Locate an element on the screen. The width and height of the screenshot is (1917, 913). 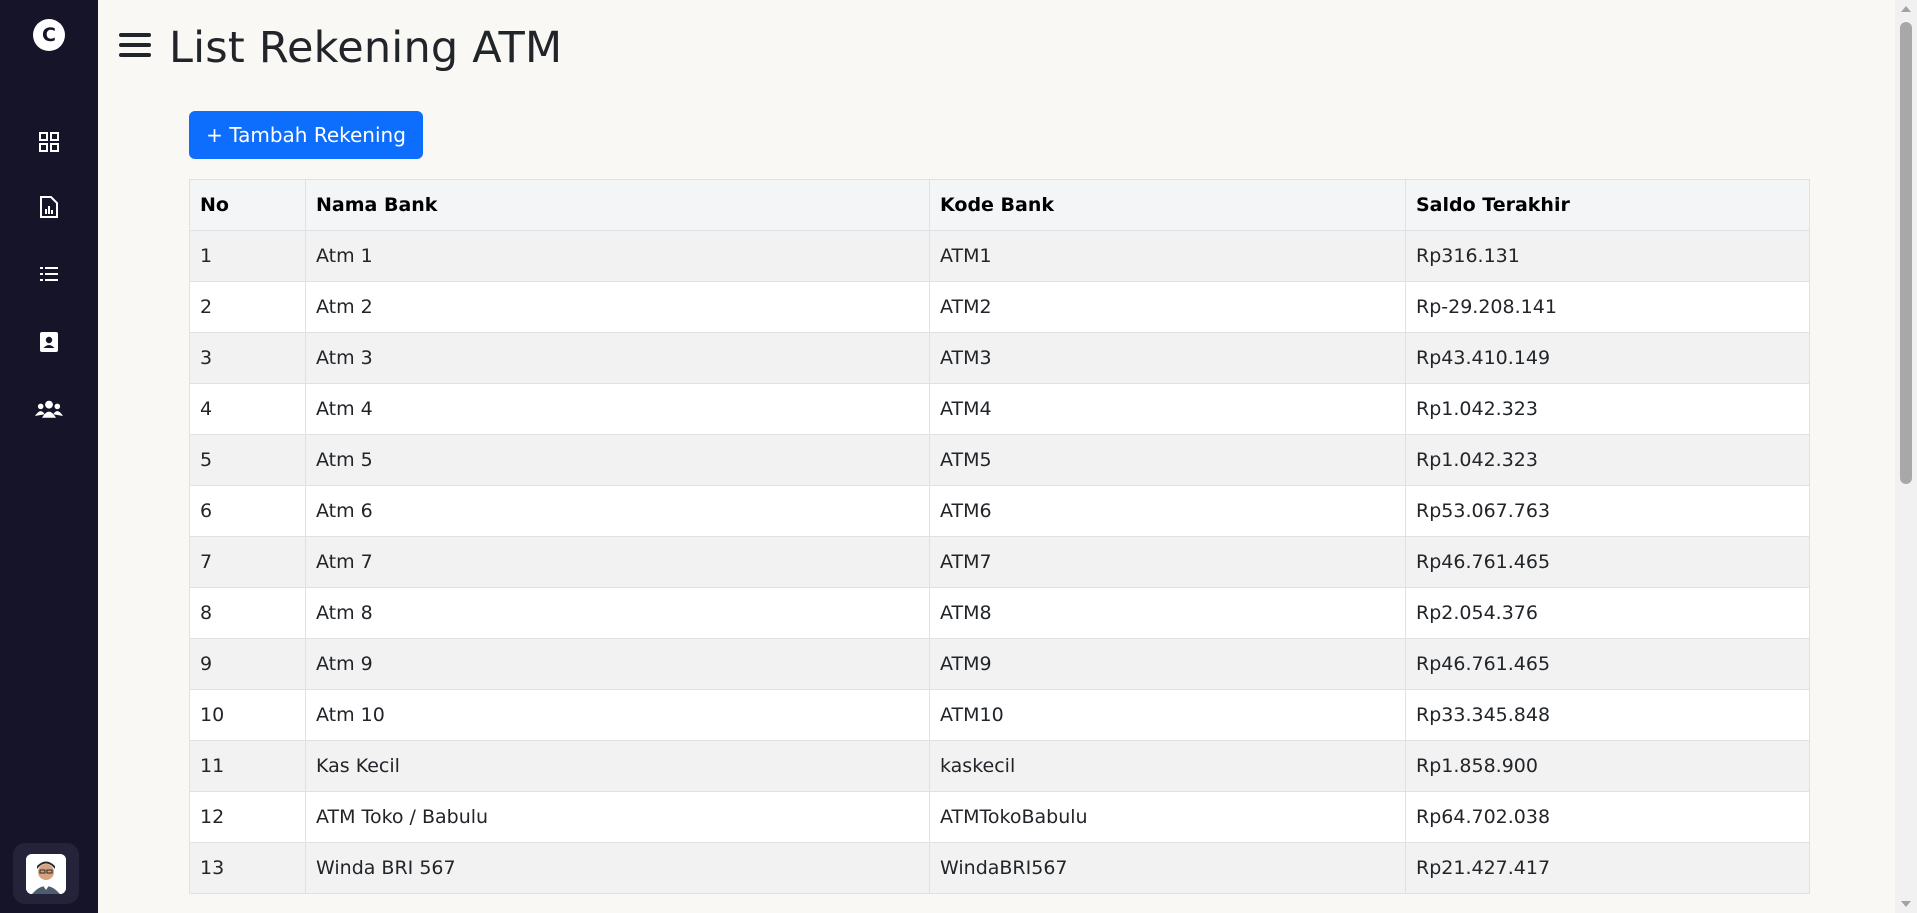
cell-bank-code: ATMTokoBabulu is located at coordinates (1167, 817).